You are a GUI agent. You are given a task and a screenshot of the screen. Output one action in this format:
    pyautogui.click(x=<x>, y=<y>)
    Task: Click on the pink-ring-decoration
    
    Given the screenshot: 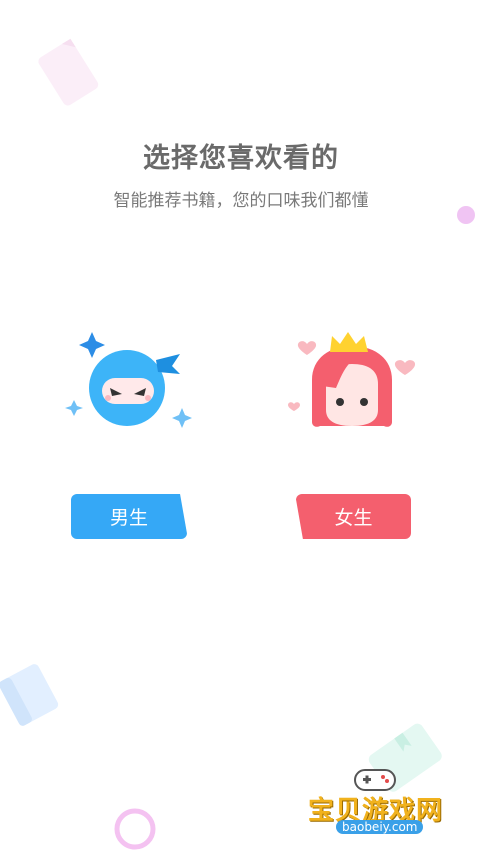 What is the action you would take?
    pyautogui.click(x=135, y=829)
    